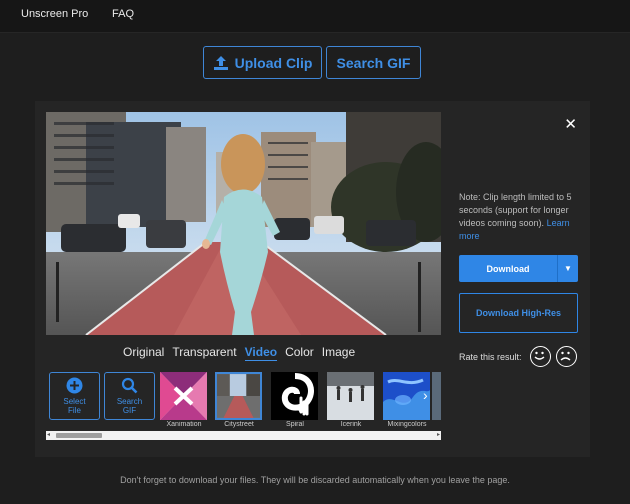 The width and height of the screenshot is (630, 504). I want to click on plus-circle-icon, so click(74, 385).